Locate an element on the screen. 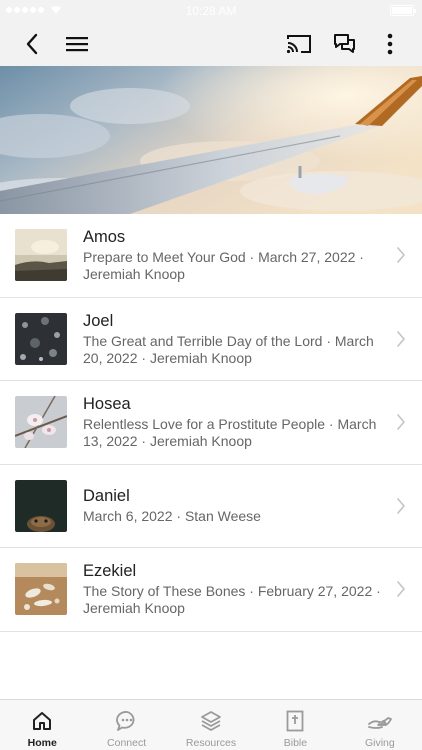 This screenshot has width=422, height=750. bible-icon is located at coordinates (295, 721).